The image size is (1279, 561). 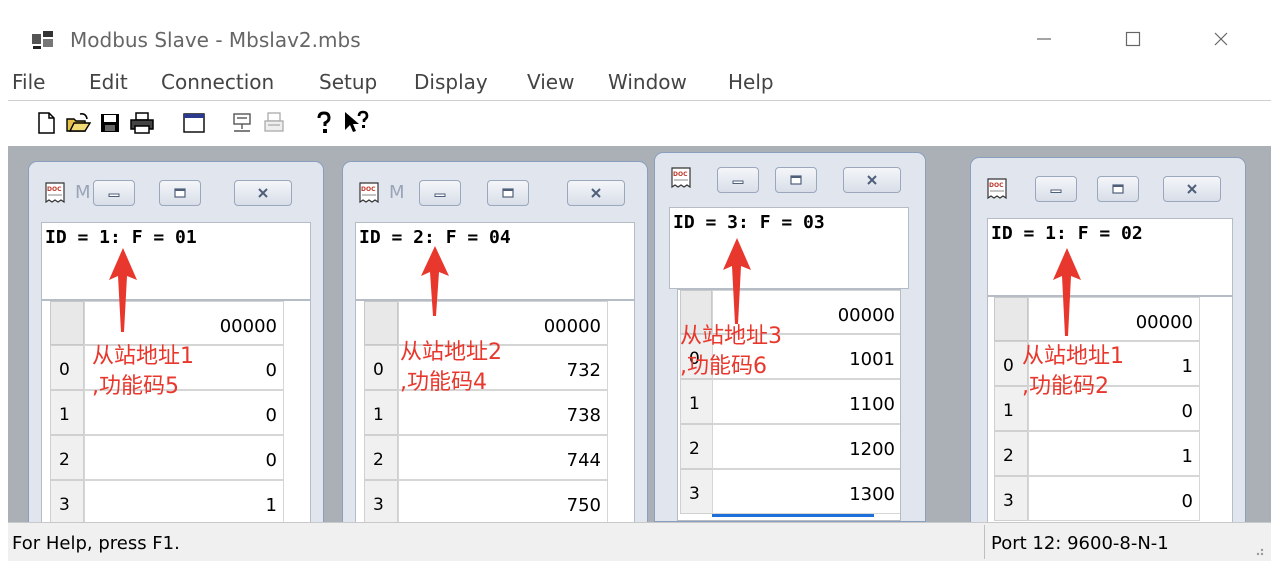 I want to click on row-header: 1, so click(x=697, y=401).